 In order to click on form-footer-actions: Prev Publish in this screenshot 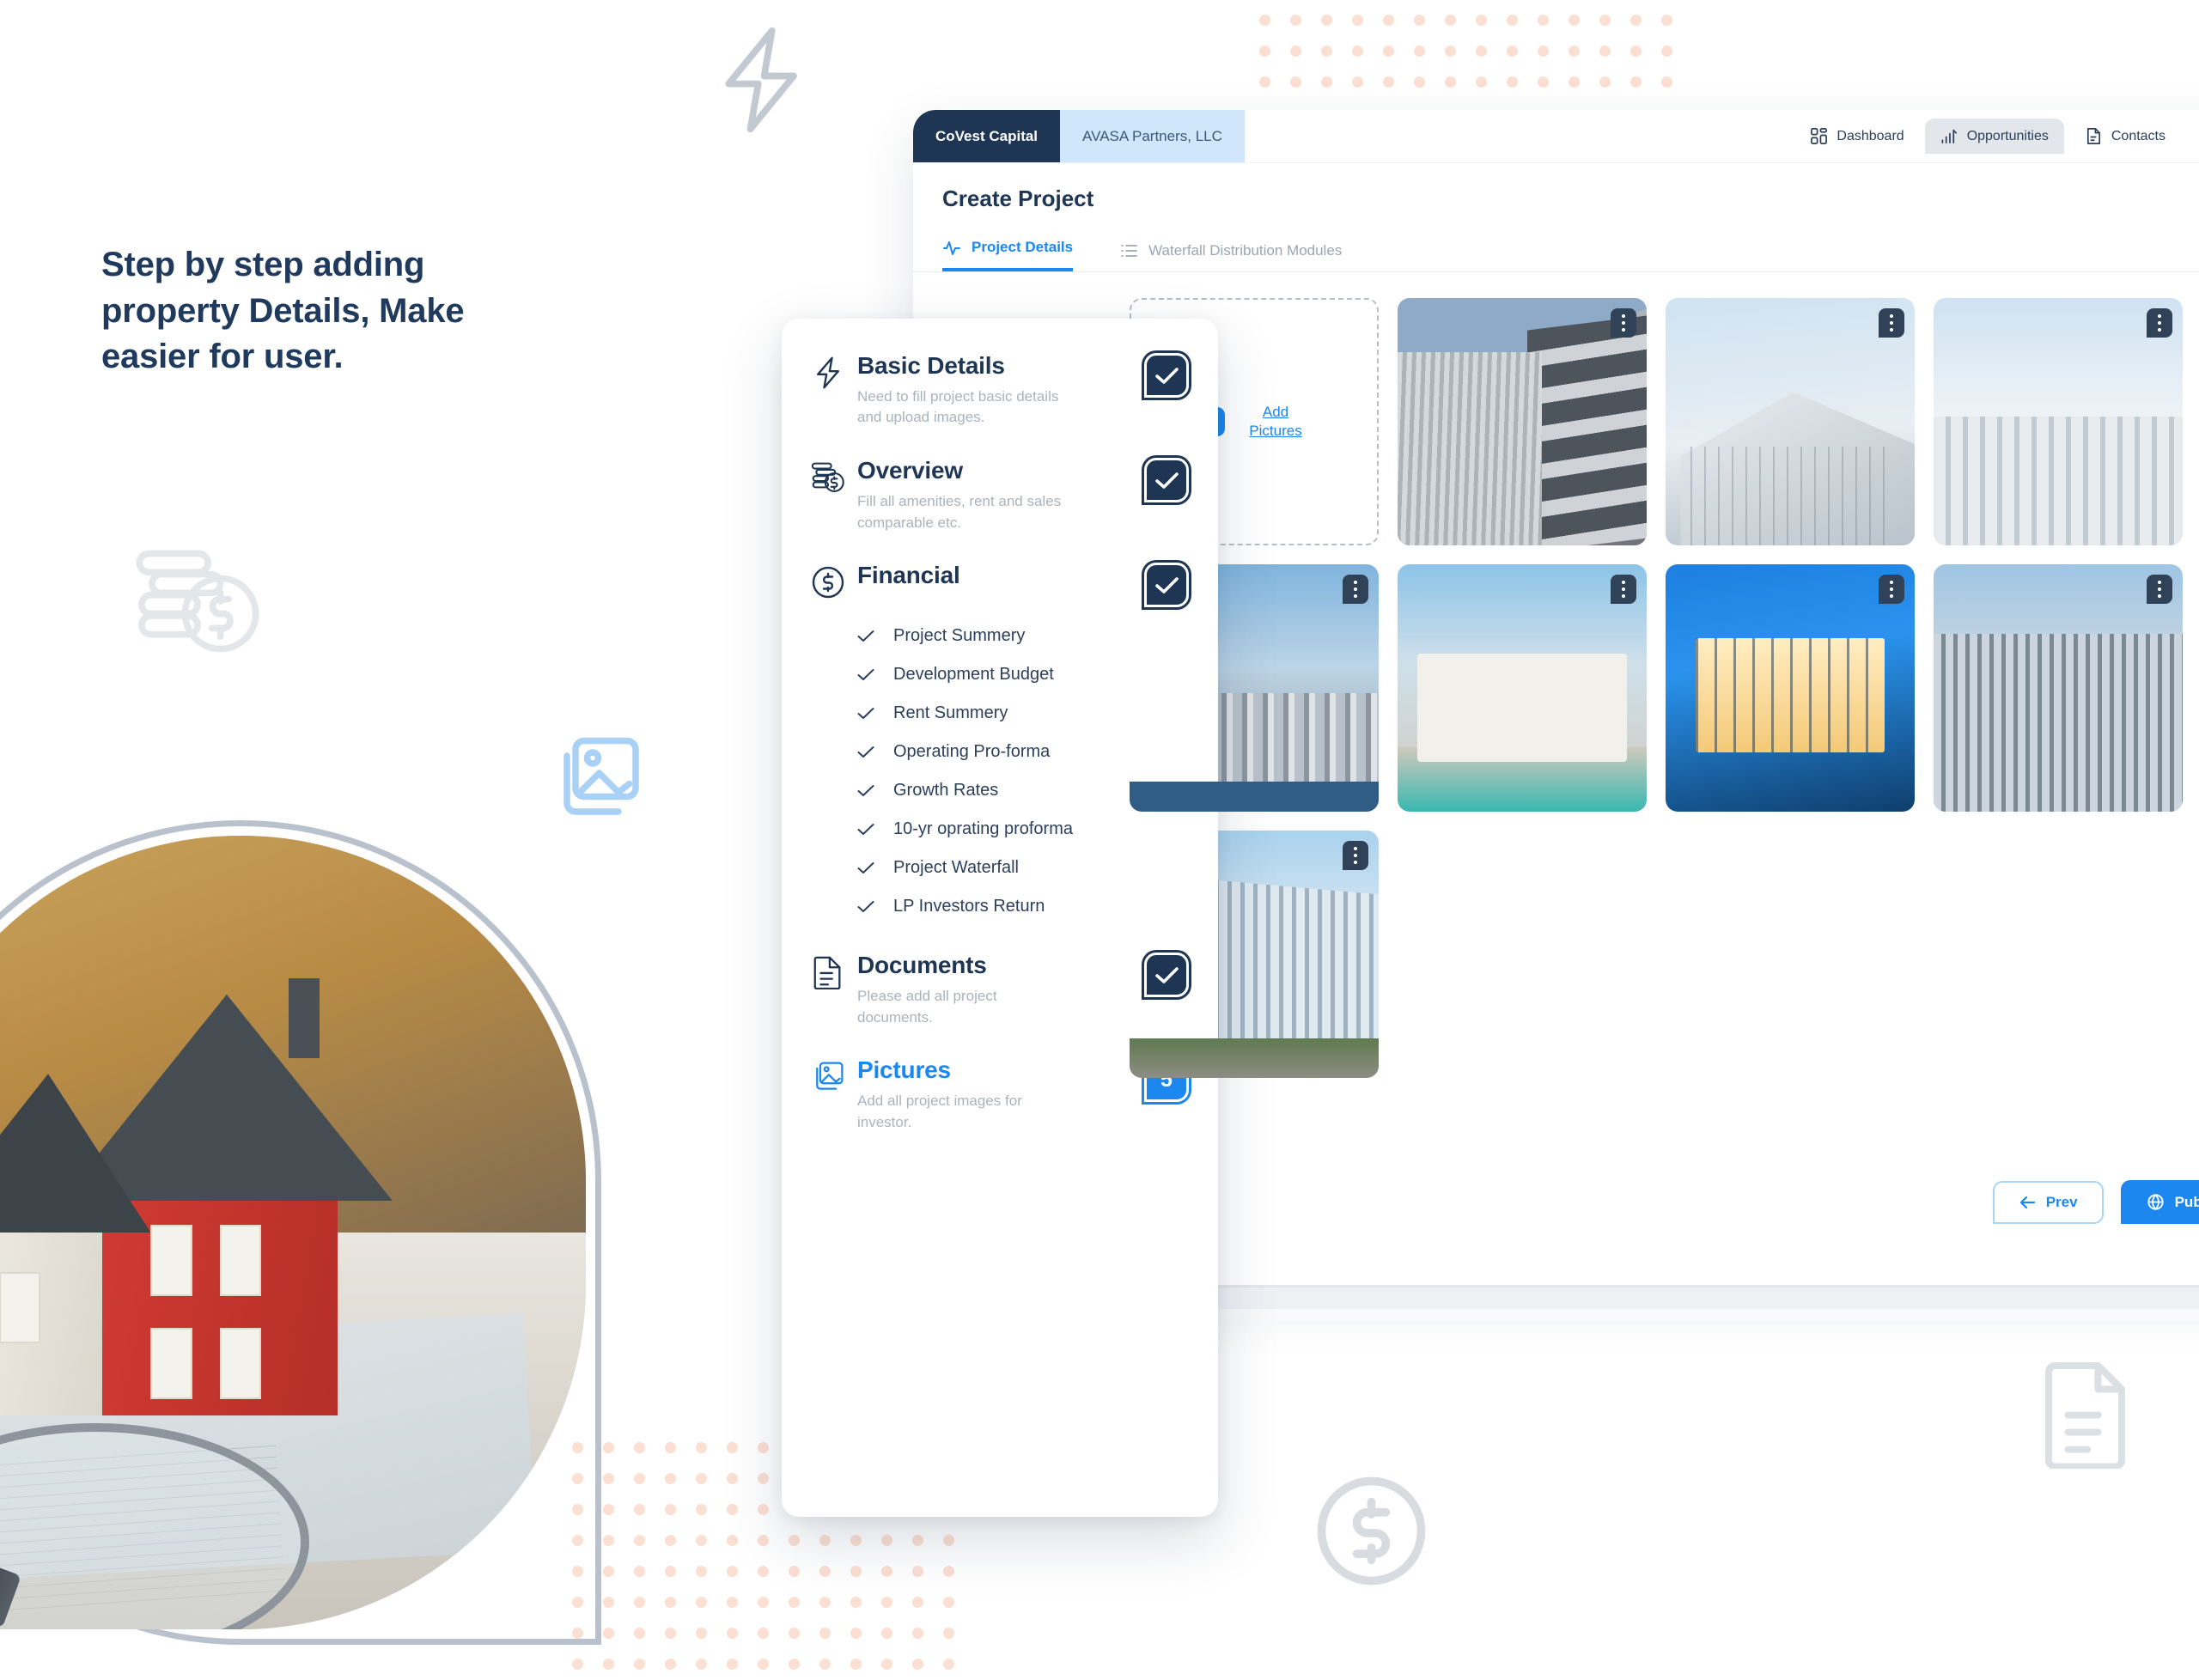, I will do `click(2096, 1202)`.